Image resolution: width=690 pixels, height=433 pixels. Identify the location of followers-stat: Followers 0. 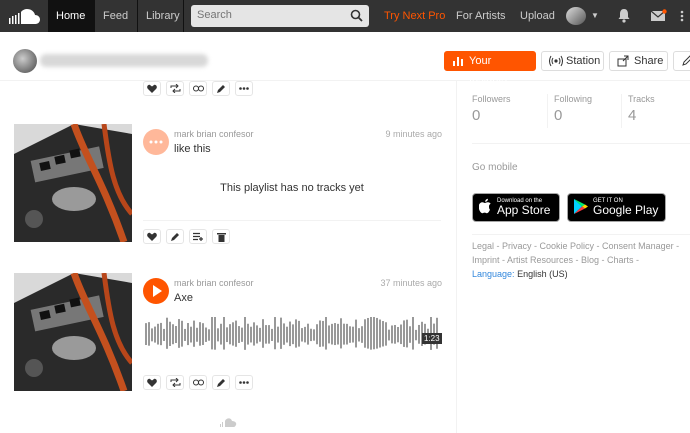
(491, 109).